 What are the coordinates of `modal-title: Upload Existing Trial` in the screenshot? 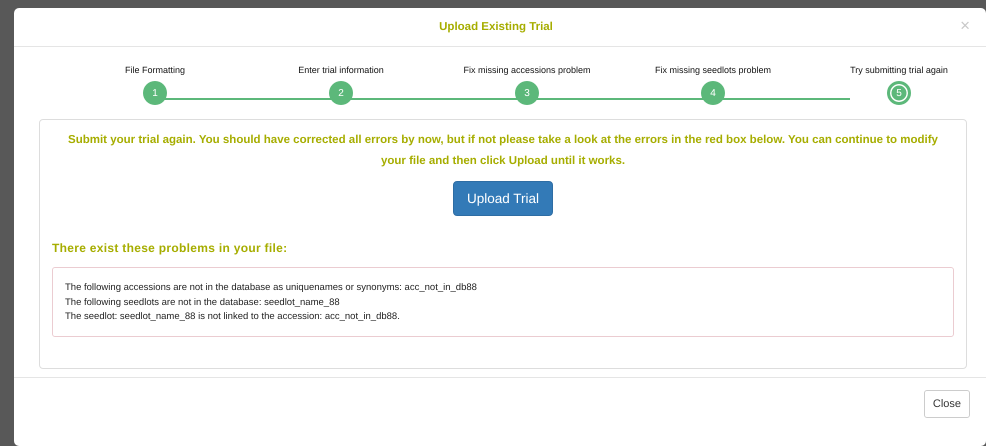 It's located at (496, 27).